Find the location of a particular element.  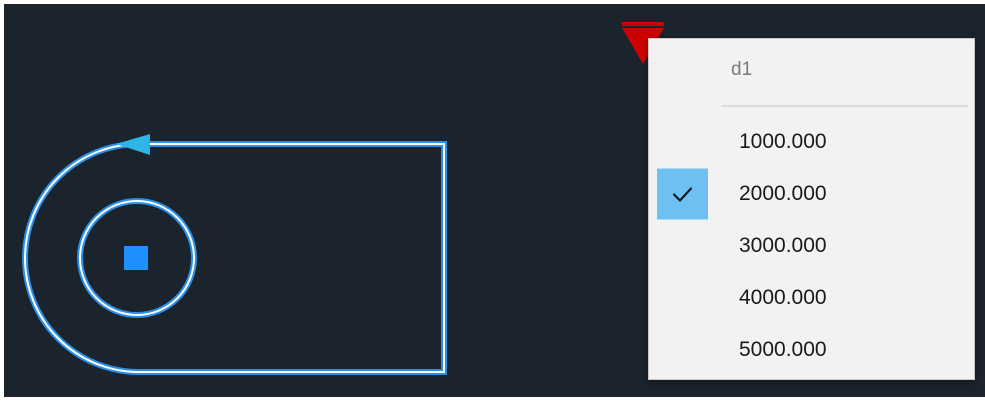

dropdown-option-label: 1000.000 is located at coordinates (783, 141).